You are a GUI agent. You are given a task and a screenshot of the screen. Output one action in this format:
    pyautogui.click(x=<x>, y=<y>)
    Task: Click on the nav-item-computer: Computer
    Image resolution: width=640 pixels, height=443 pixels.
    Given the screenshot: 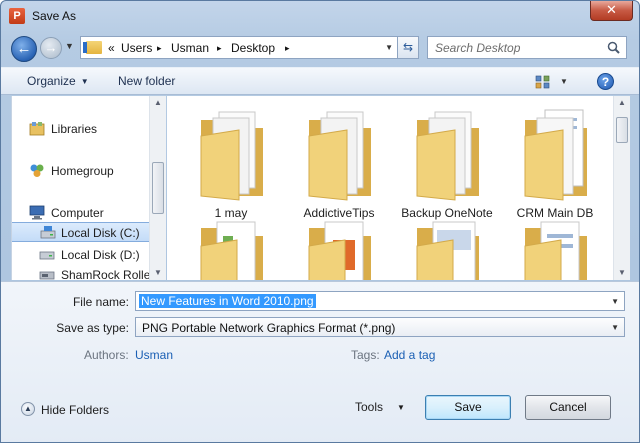 What is the action you would take?
    pyautogui.click(x=82, y=213)
    